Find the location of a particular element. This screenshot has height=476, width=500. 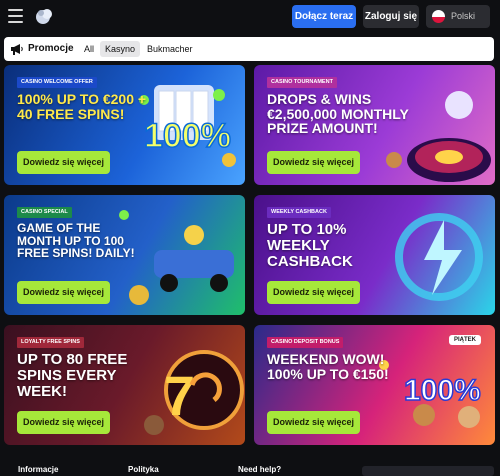

language-label: Polski is located at coordinates (463, 16).